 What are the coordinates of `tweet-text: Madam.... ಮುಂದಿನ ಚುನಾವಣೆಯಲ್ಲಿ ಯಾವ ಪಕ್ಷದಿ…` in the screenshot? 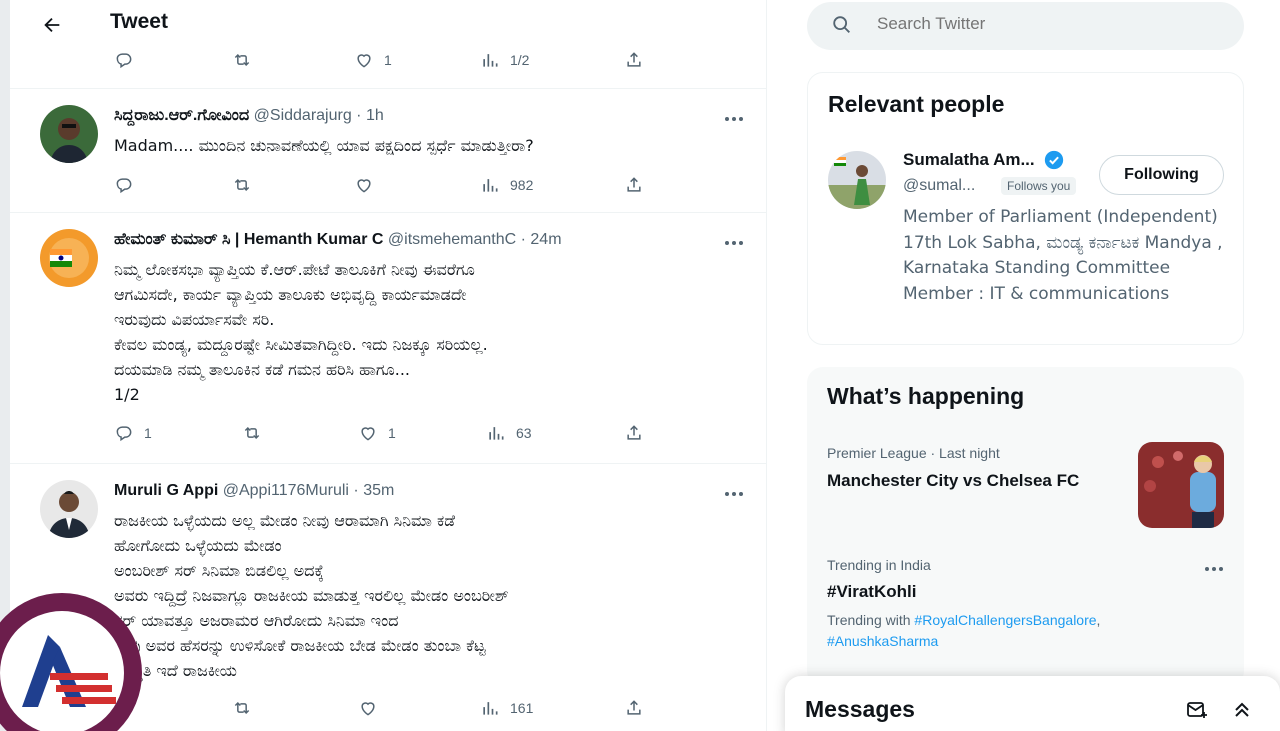 It's located at (324, 145).